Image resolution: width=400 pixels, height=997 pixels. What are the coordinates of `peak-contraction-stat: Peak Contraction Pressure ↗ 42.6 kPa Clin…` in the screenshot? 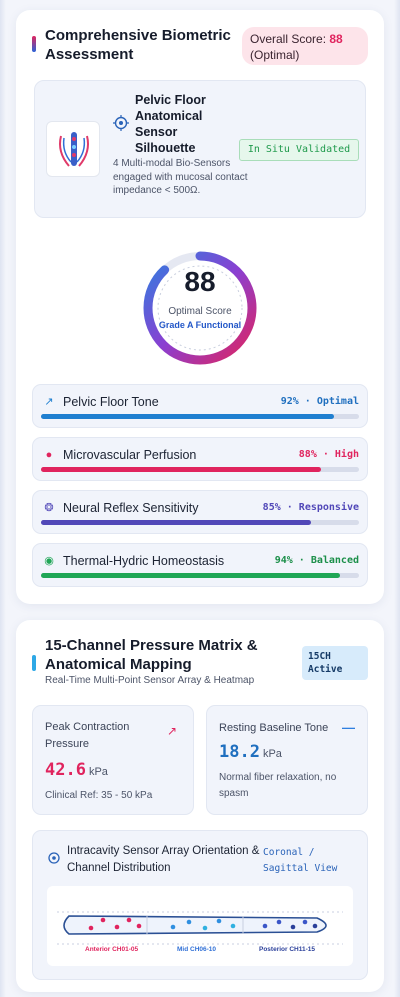 It's located at (113, 760).